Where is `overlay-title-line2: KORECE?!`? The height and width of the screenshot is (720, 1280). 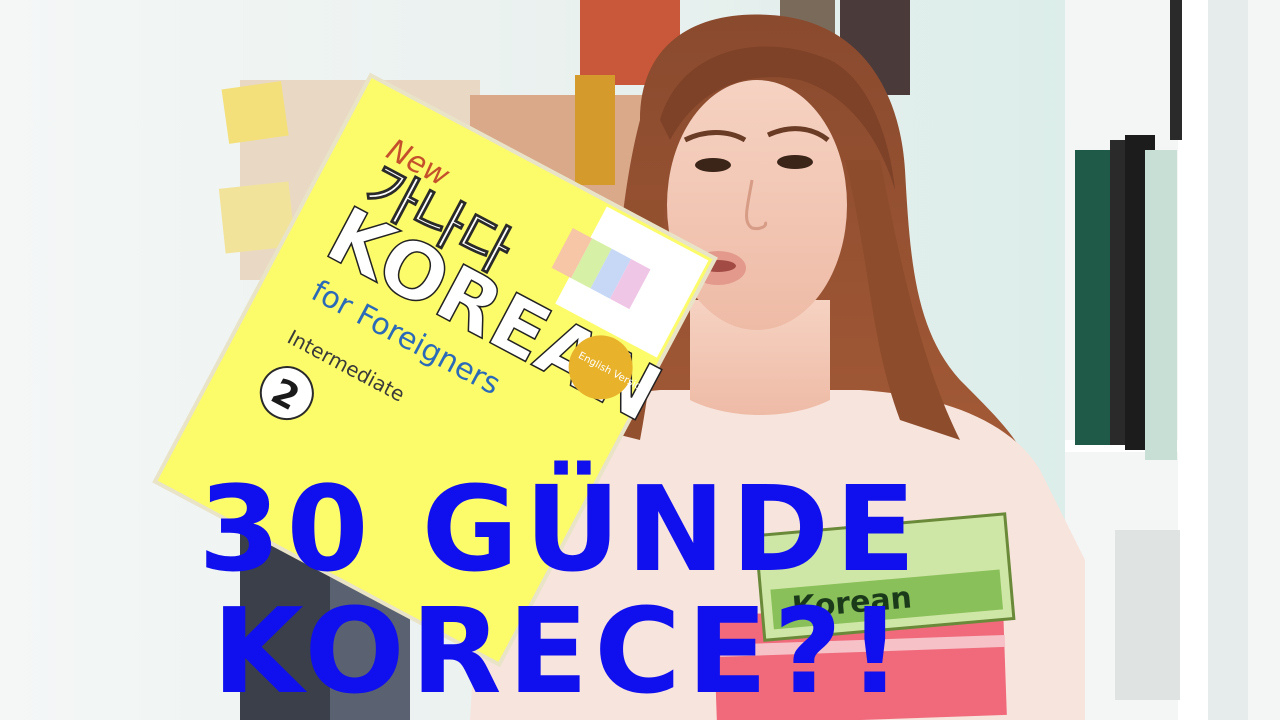
overlay-title-line2: KORECE?! is located at coordinates (560, 651).